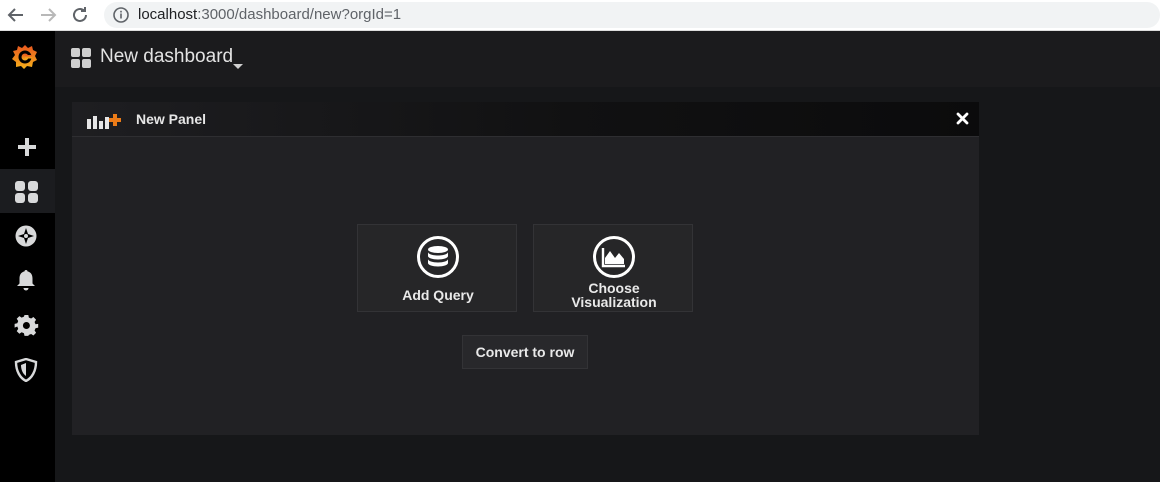 Image resolution: width=1160 pixels, height=482 pixels. I want to click on dashboard-title: New dashboard, so click(166, 57).